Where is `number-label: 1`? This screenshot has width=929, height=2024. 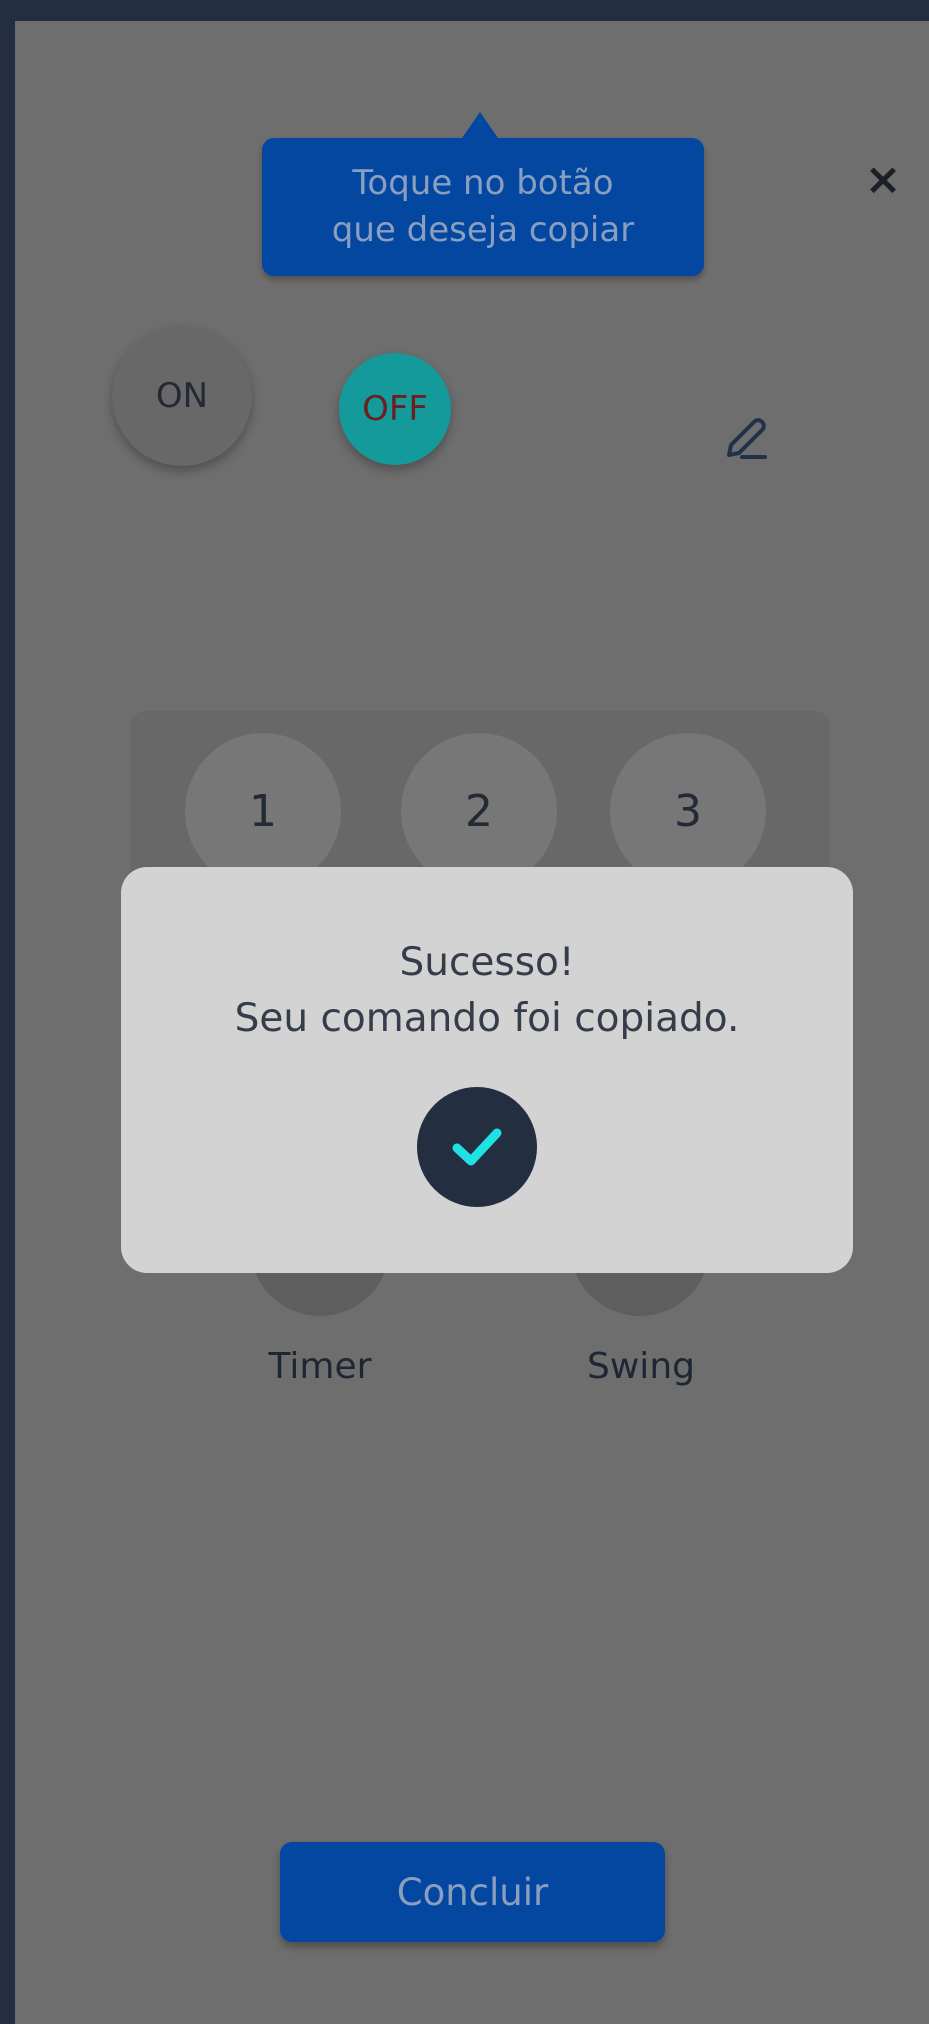
number-label: 1 is located at coordinates (263, 811).